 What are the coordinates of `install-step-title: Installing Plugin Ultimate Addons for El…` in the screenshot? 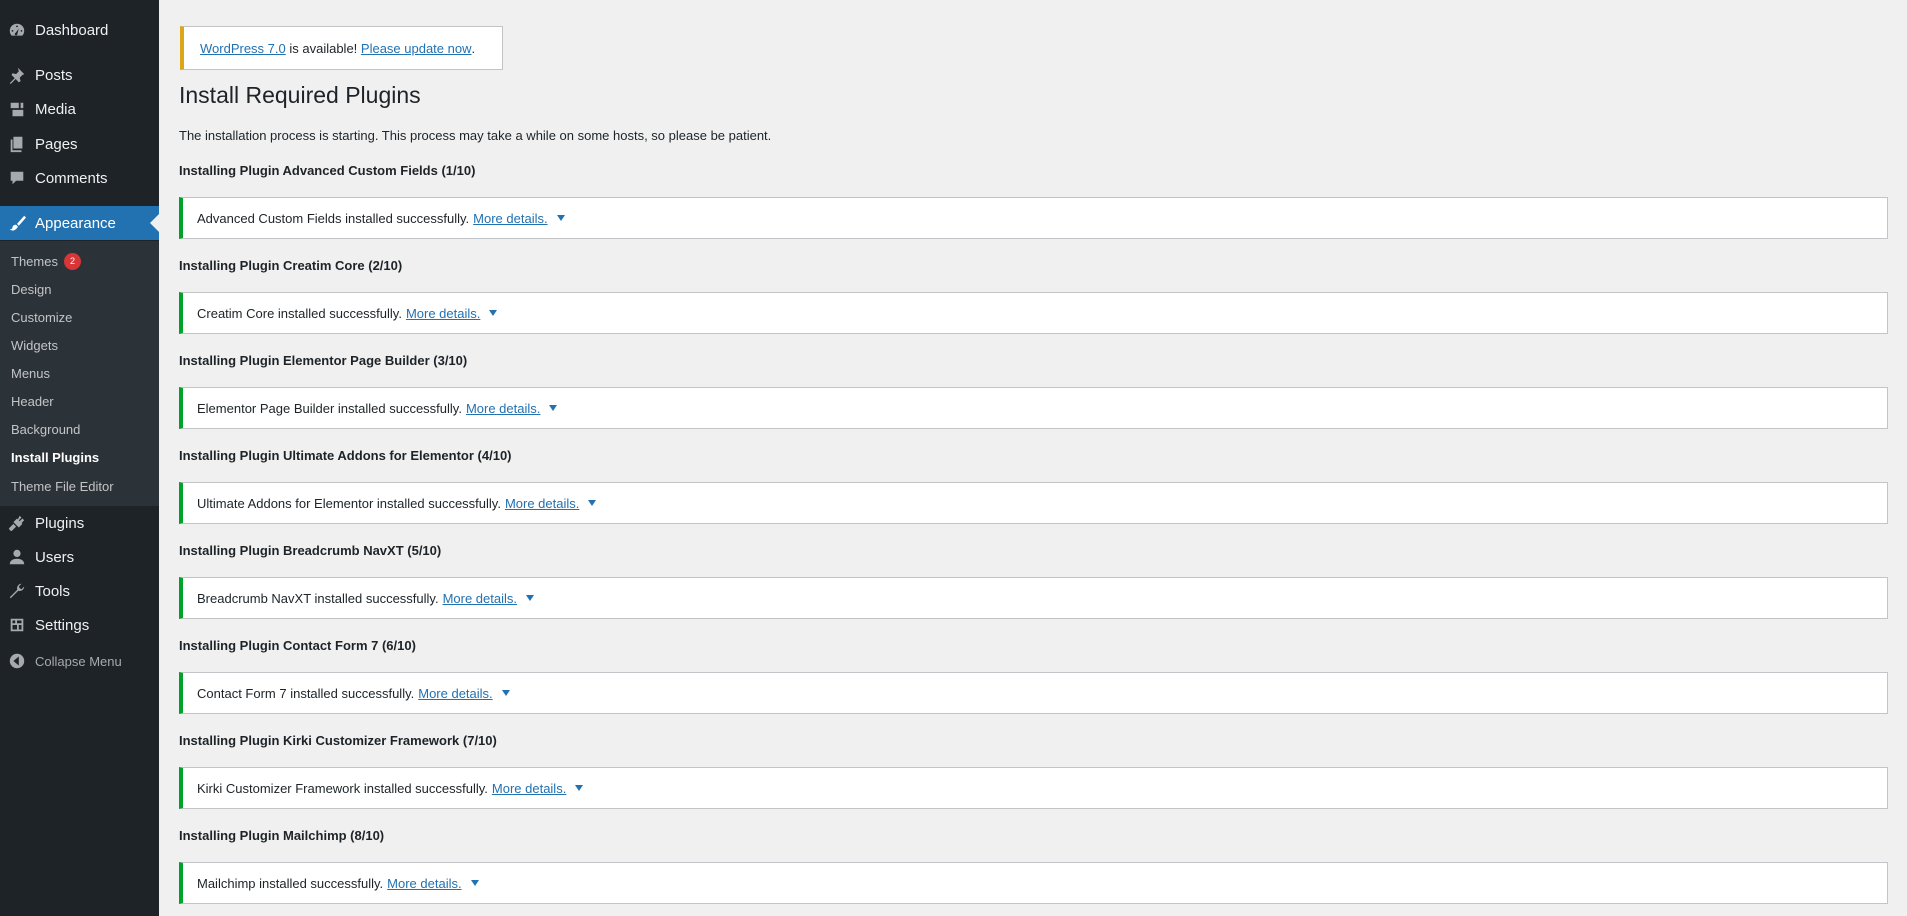 It's located at (345, 455).